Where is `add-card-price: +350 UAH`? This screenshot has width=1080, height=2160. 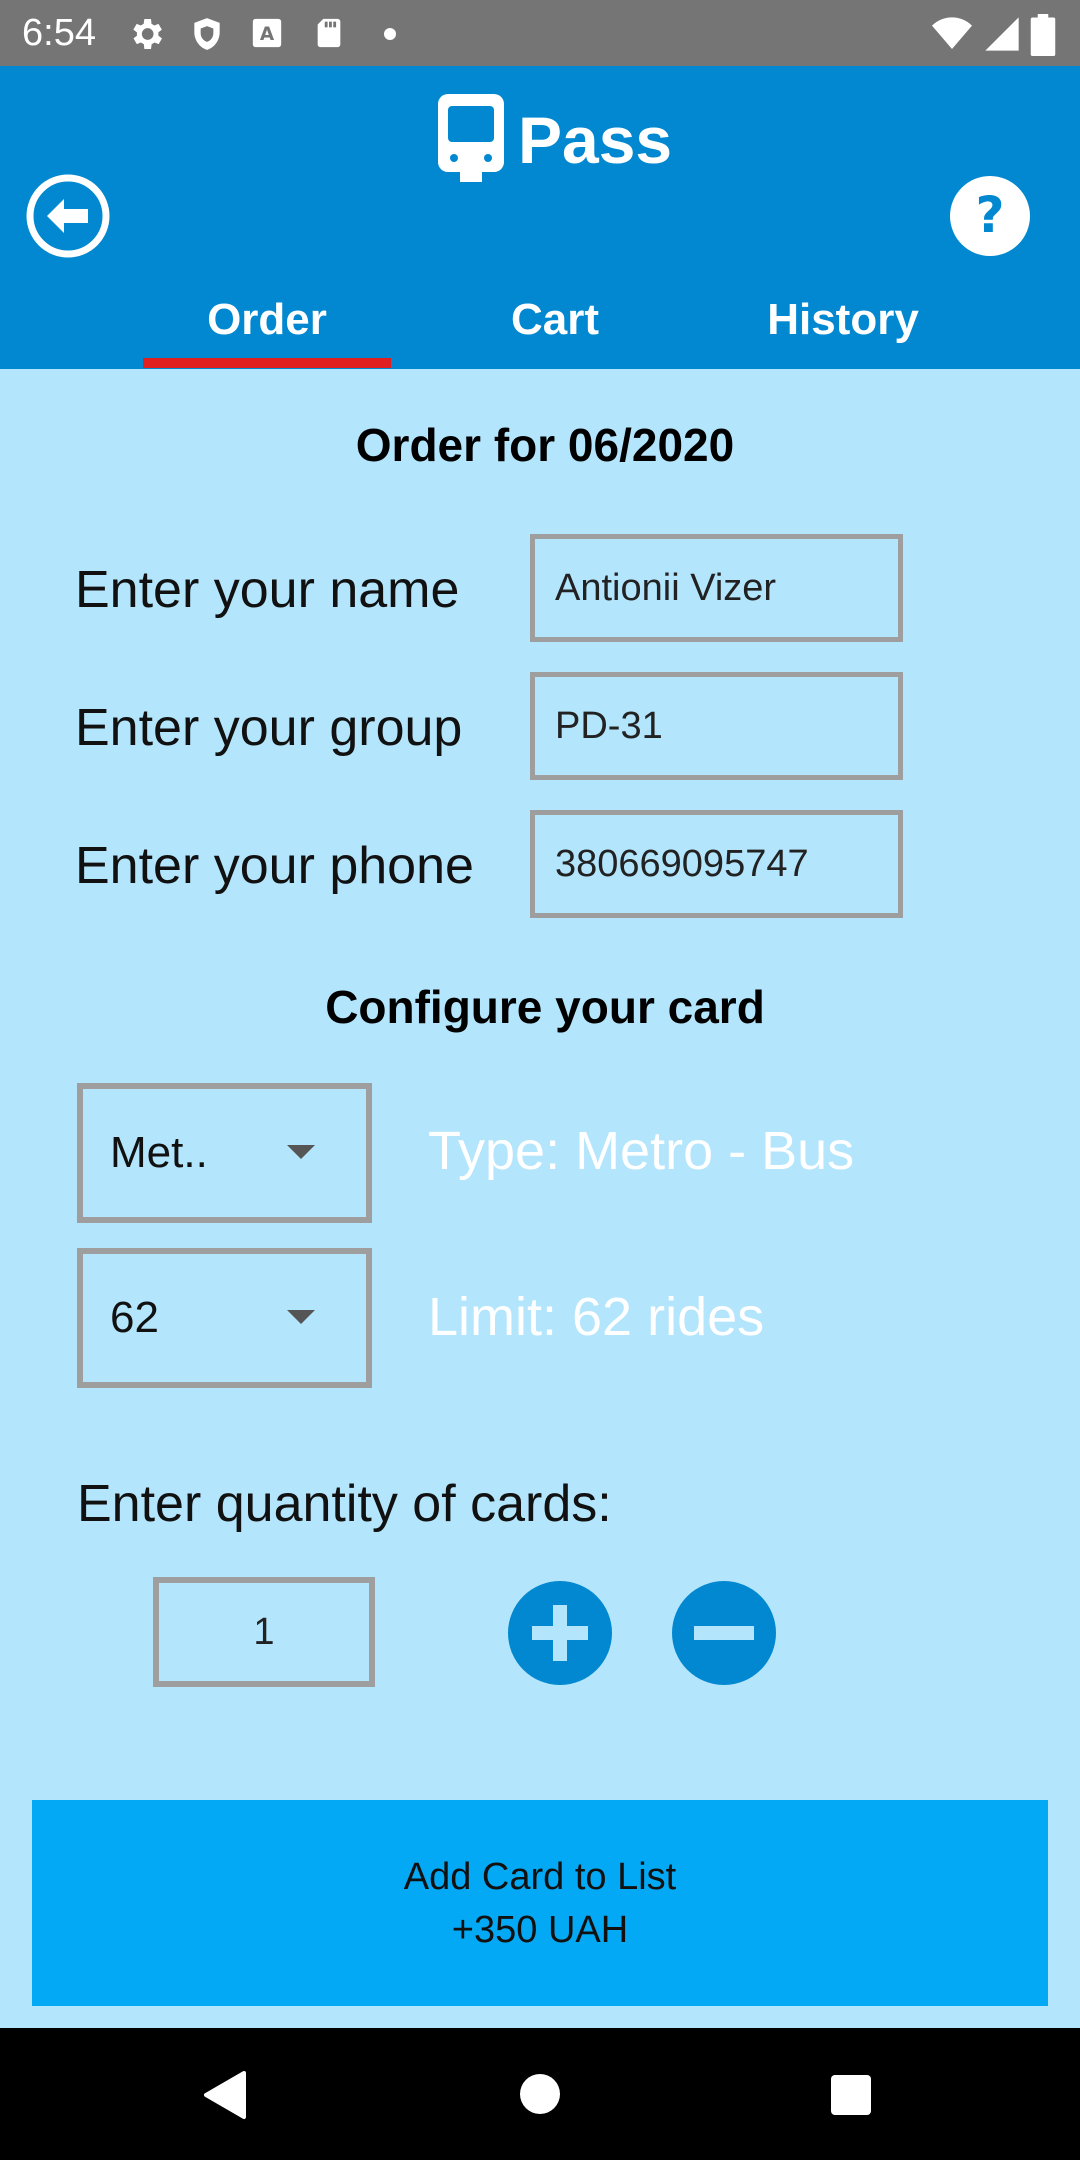
add-card-price: +350 UAH is located at coordinates (540, 1930).